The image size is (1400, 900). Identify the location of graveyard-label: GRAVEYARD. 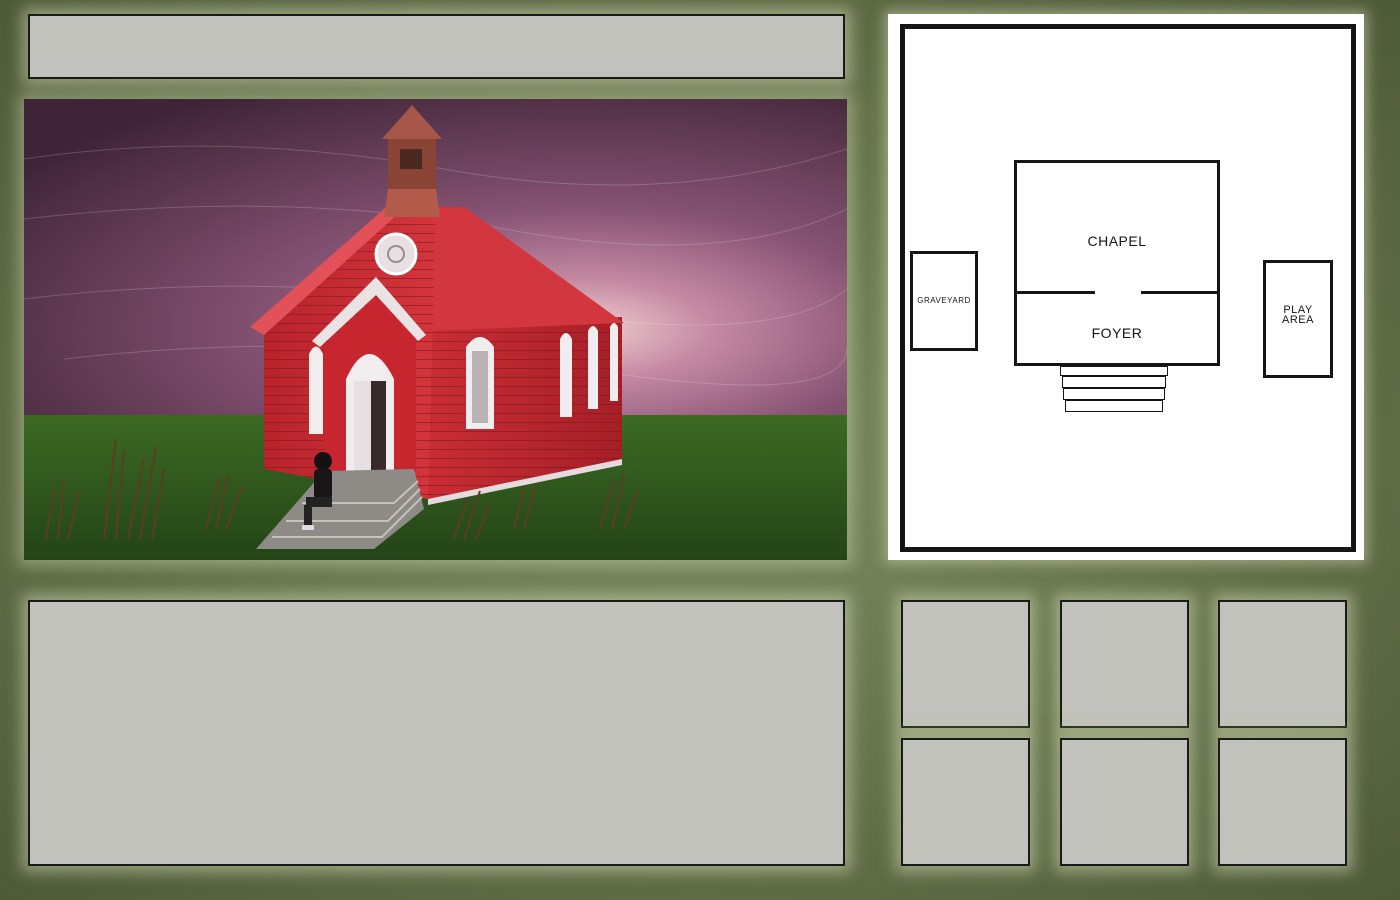
(944, 300).